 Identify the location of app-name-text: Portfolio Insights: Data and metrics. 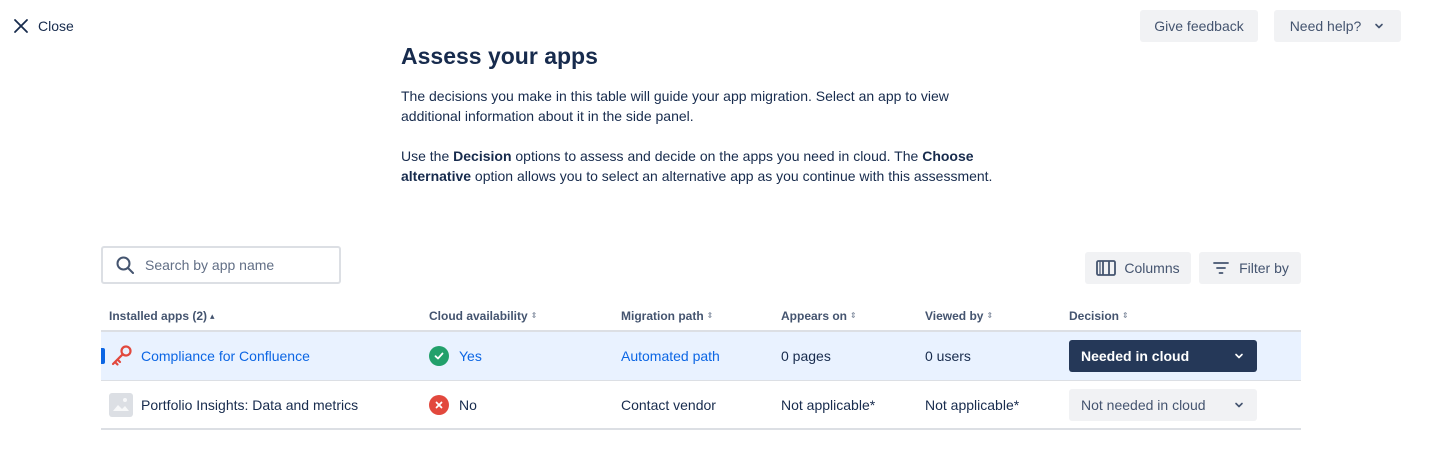
(249, 405).